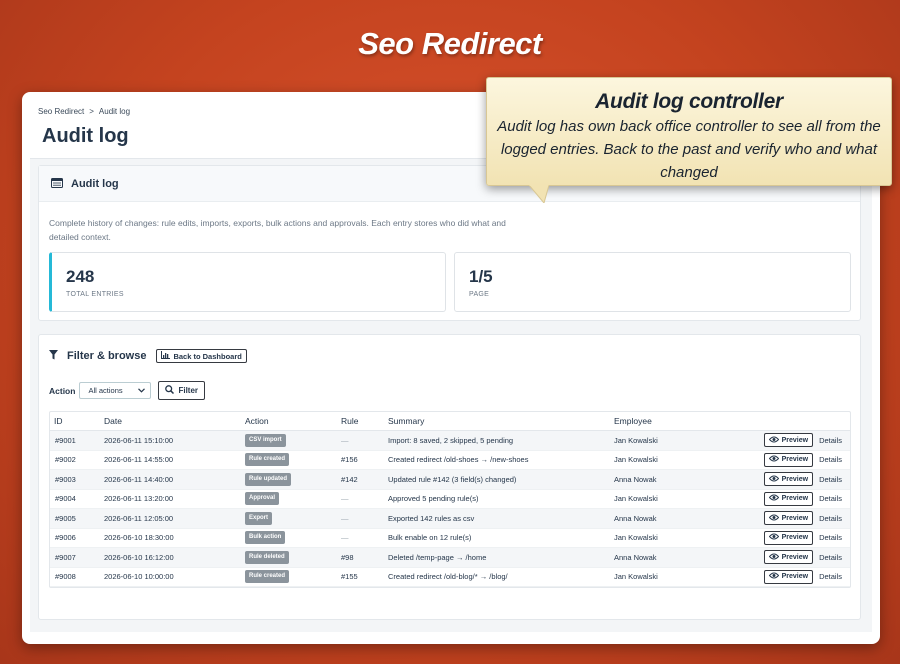 This screenshot has width=900, height=664. What do you see at coordinates (293, 518) in the screenshot?
I see `cell-action: Export` at bounding box center [293, 518].